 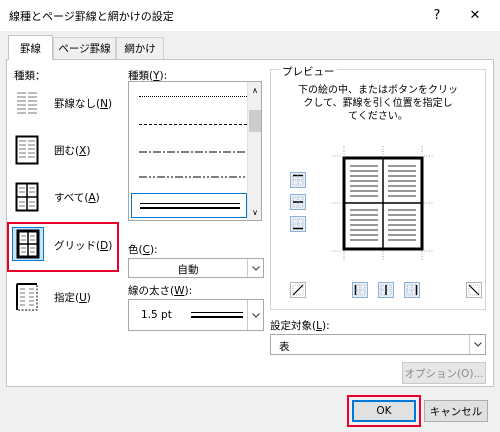 I want to click on setting-all: すべて(A), so click(x=63, y=197).